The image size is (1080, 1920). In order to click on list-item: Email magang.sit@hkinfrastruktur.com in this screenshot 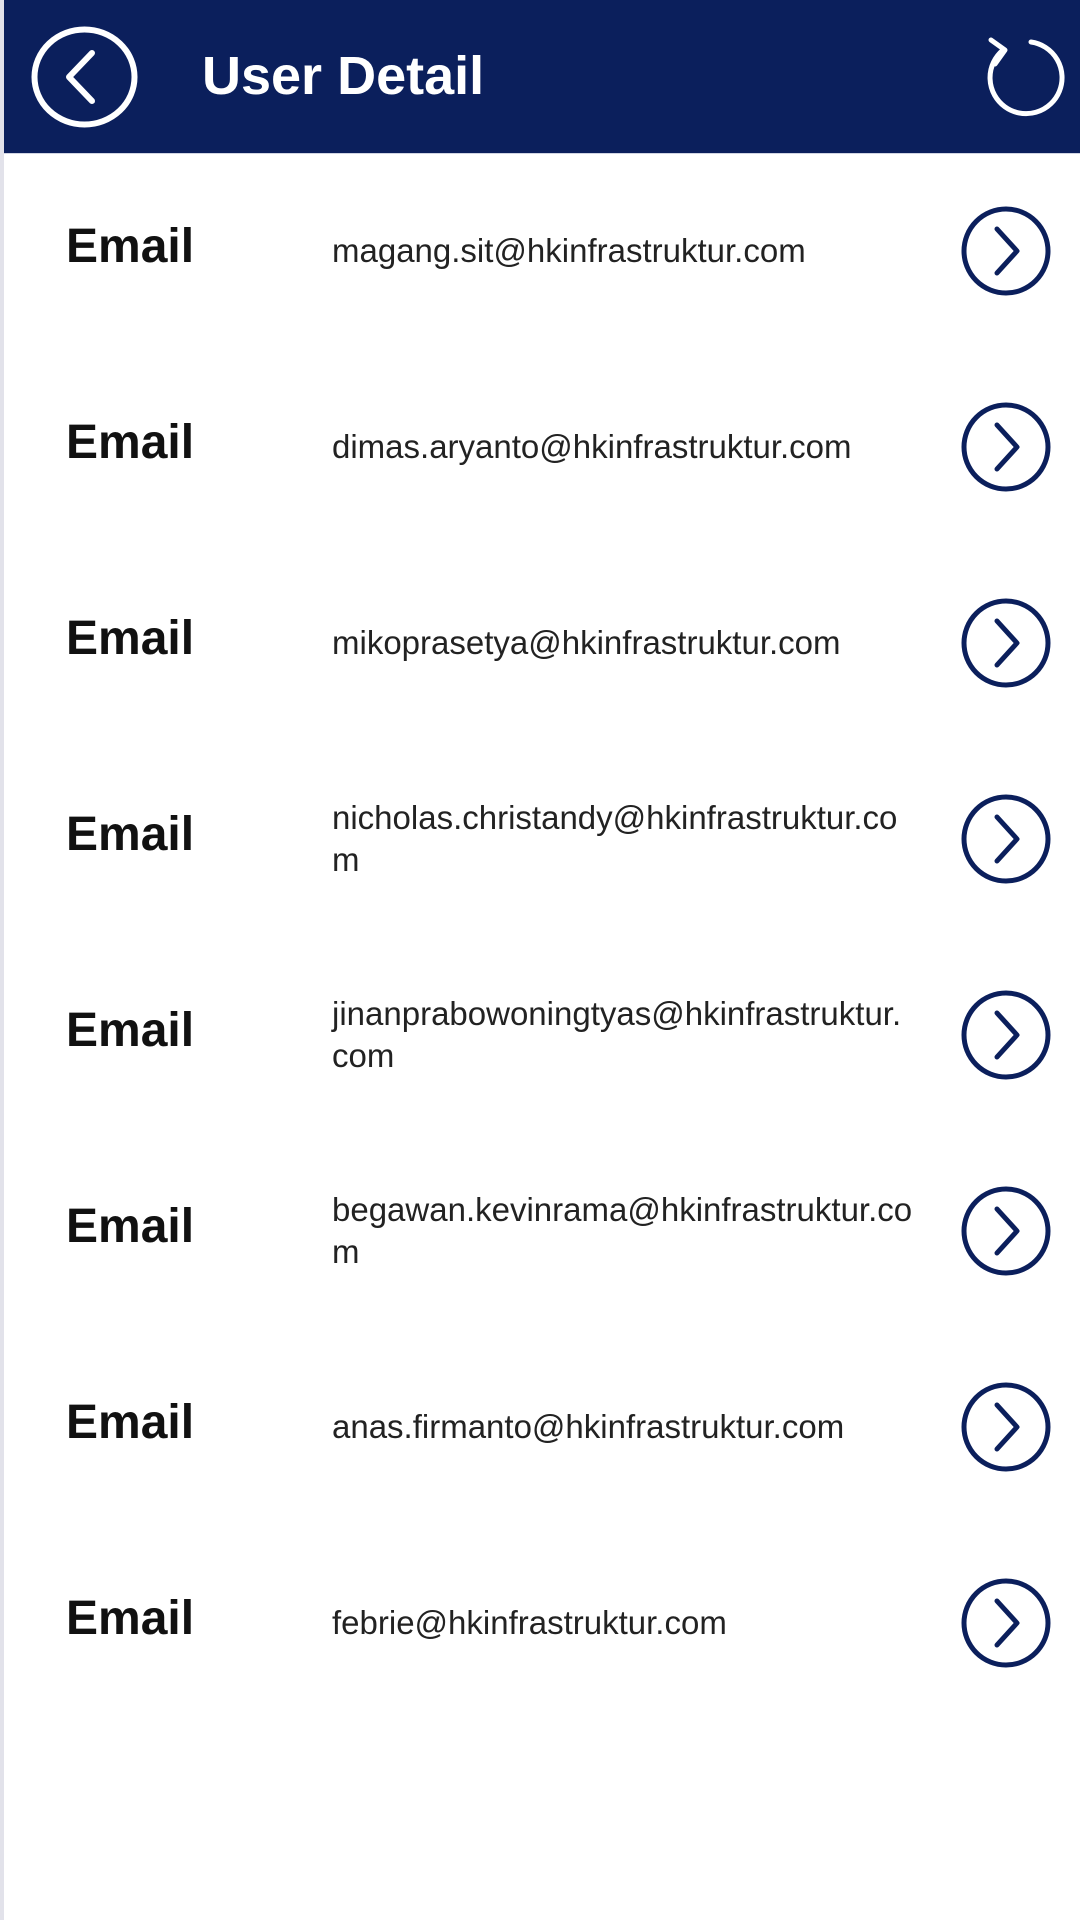, I will do `click(542, 251)`.